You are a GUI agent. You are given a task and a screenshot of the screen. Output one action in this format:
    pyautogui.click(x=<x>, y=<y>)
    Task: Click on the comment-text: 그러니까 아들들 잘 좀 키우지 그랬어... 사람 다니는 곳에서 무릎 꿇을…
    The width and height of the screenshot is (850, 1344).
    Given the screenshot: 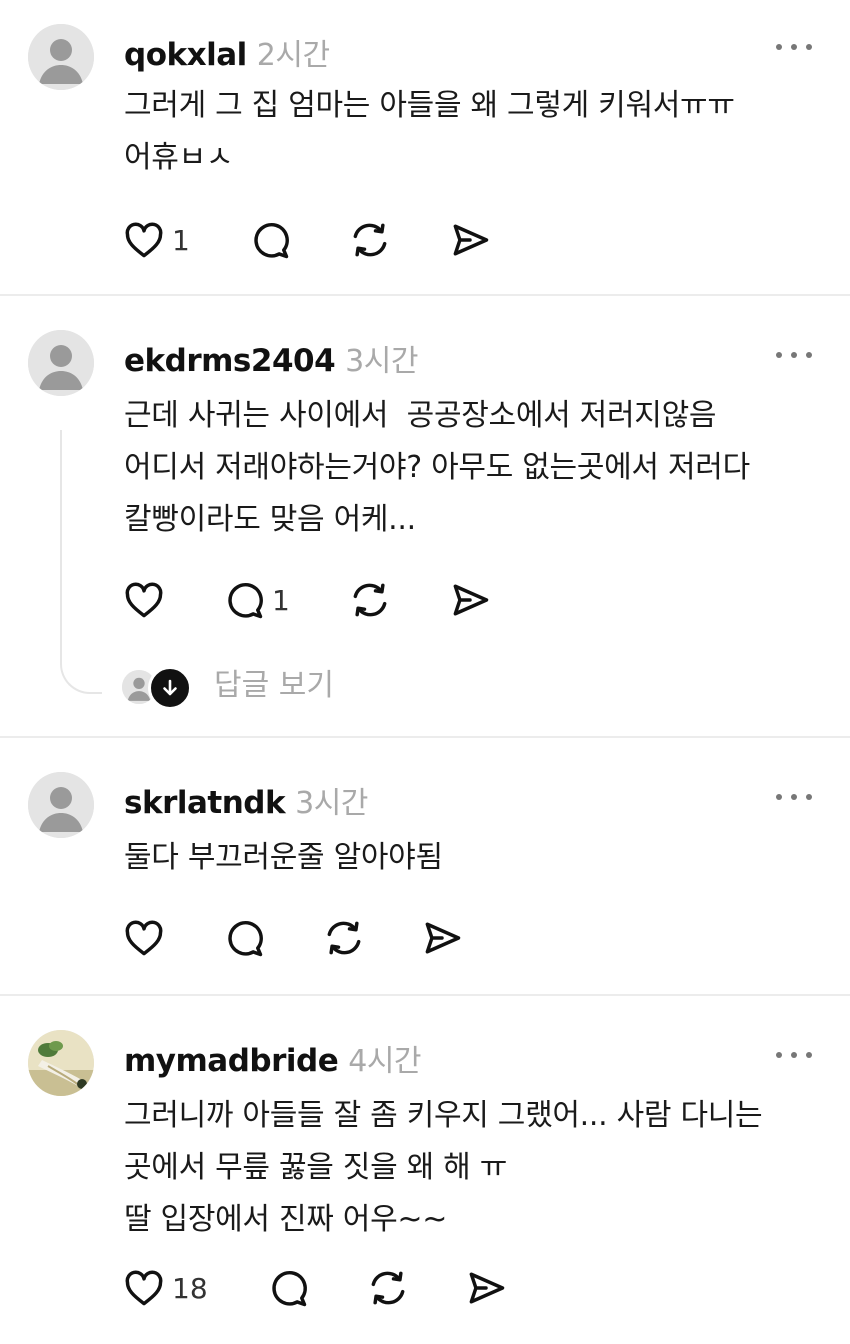 What is the action you would take?
    pyautogui.click(x=443, y=1167)
    